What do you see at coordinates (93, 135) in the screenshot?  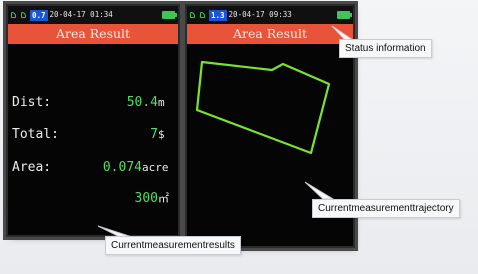 I see `total-row: Total: 7 $` at bounding box center [93, 135].